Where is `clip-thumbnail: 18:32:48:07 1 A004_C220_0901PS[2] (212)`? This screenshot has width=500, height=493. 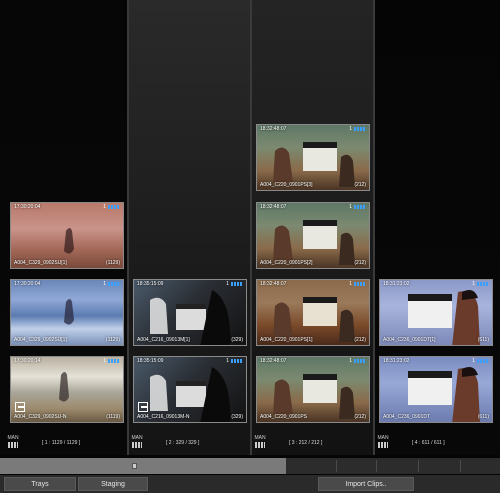
clip-thumbnail: 18:32:48:07 1 A004_C220_0901PS[2] (212) is located at coordinates (313, 235).